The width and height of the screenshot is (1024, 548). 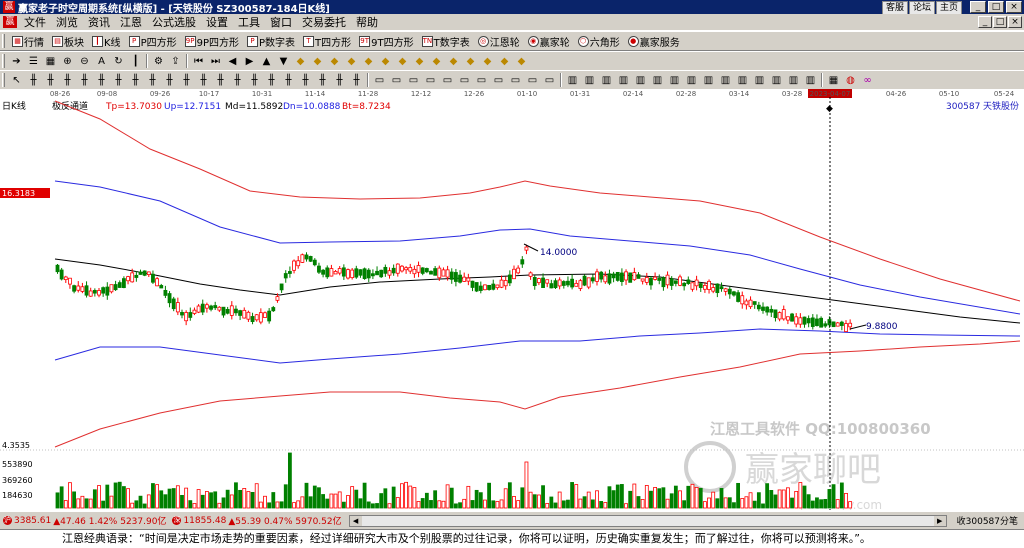 I want to click on prev-icon: ◀, so click(x=232, y=61).